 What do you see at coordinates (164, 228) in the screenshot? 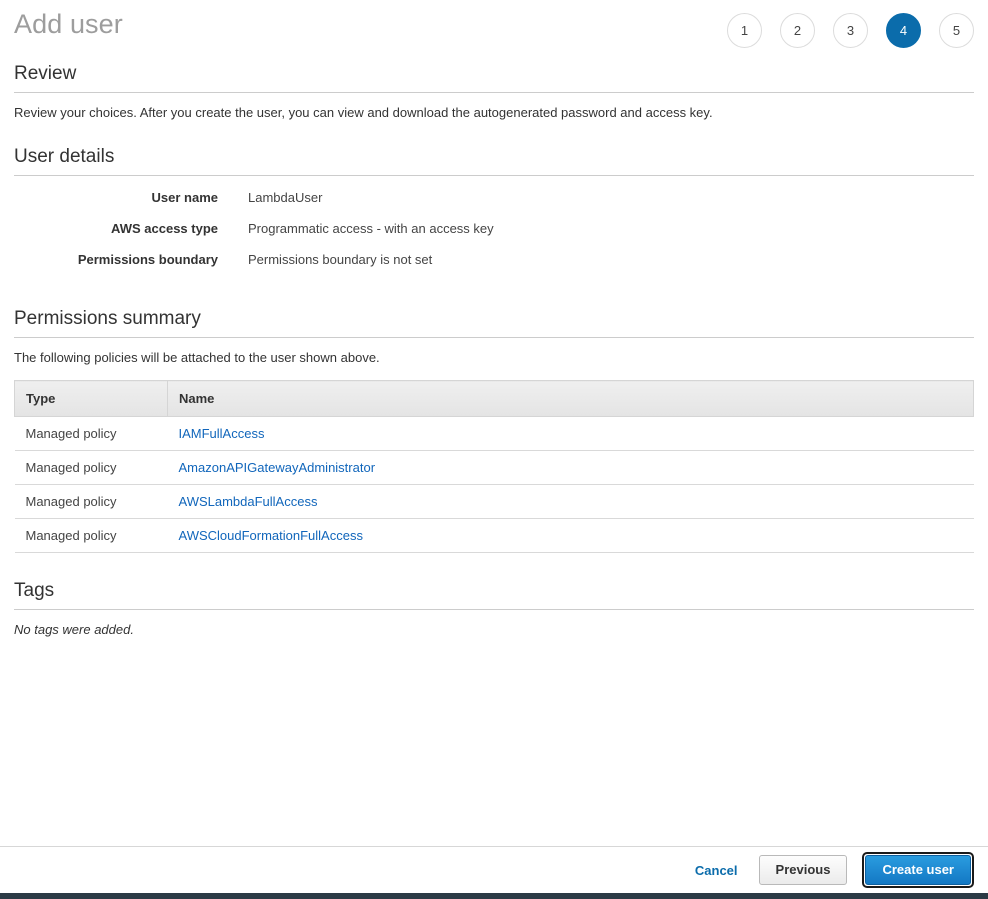
I see `detail-label: AWS access type` at bounding box center [164, 228].